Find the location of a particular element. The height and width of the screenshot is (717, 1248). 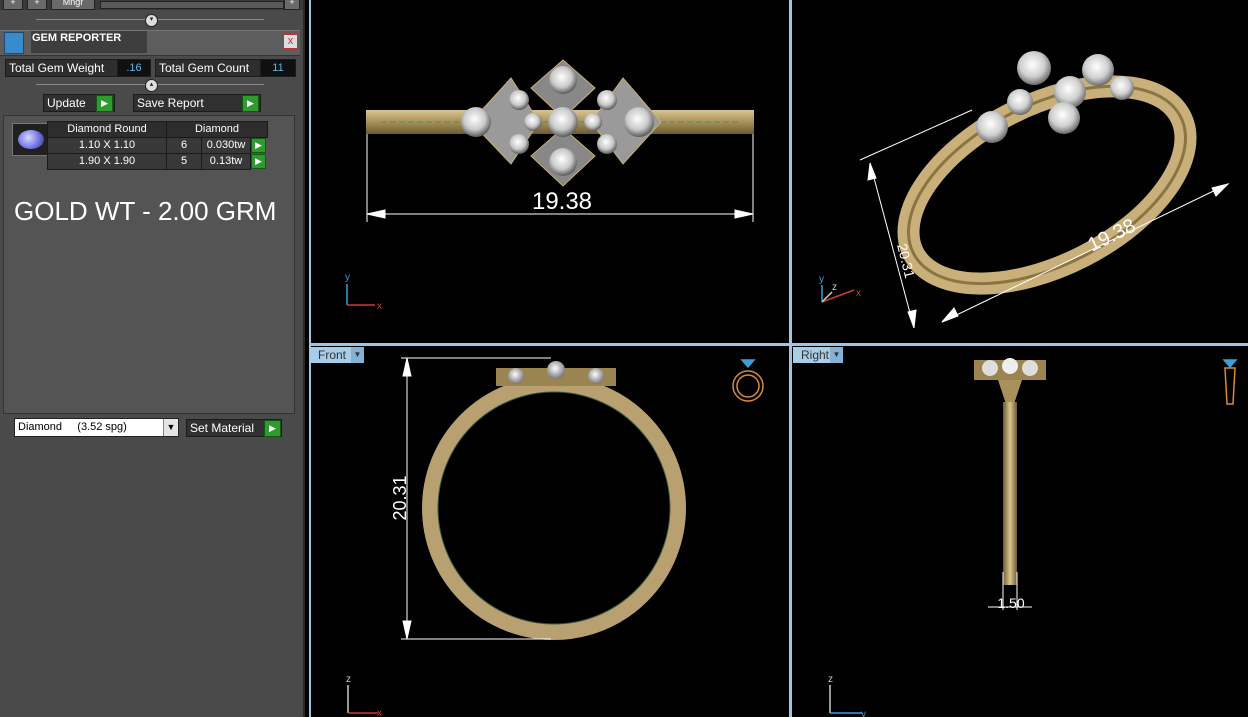

dimension-label: 20.31 is located at coordinates (400, 497).